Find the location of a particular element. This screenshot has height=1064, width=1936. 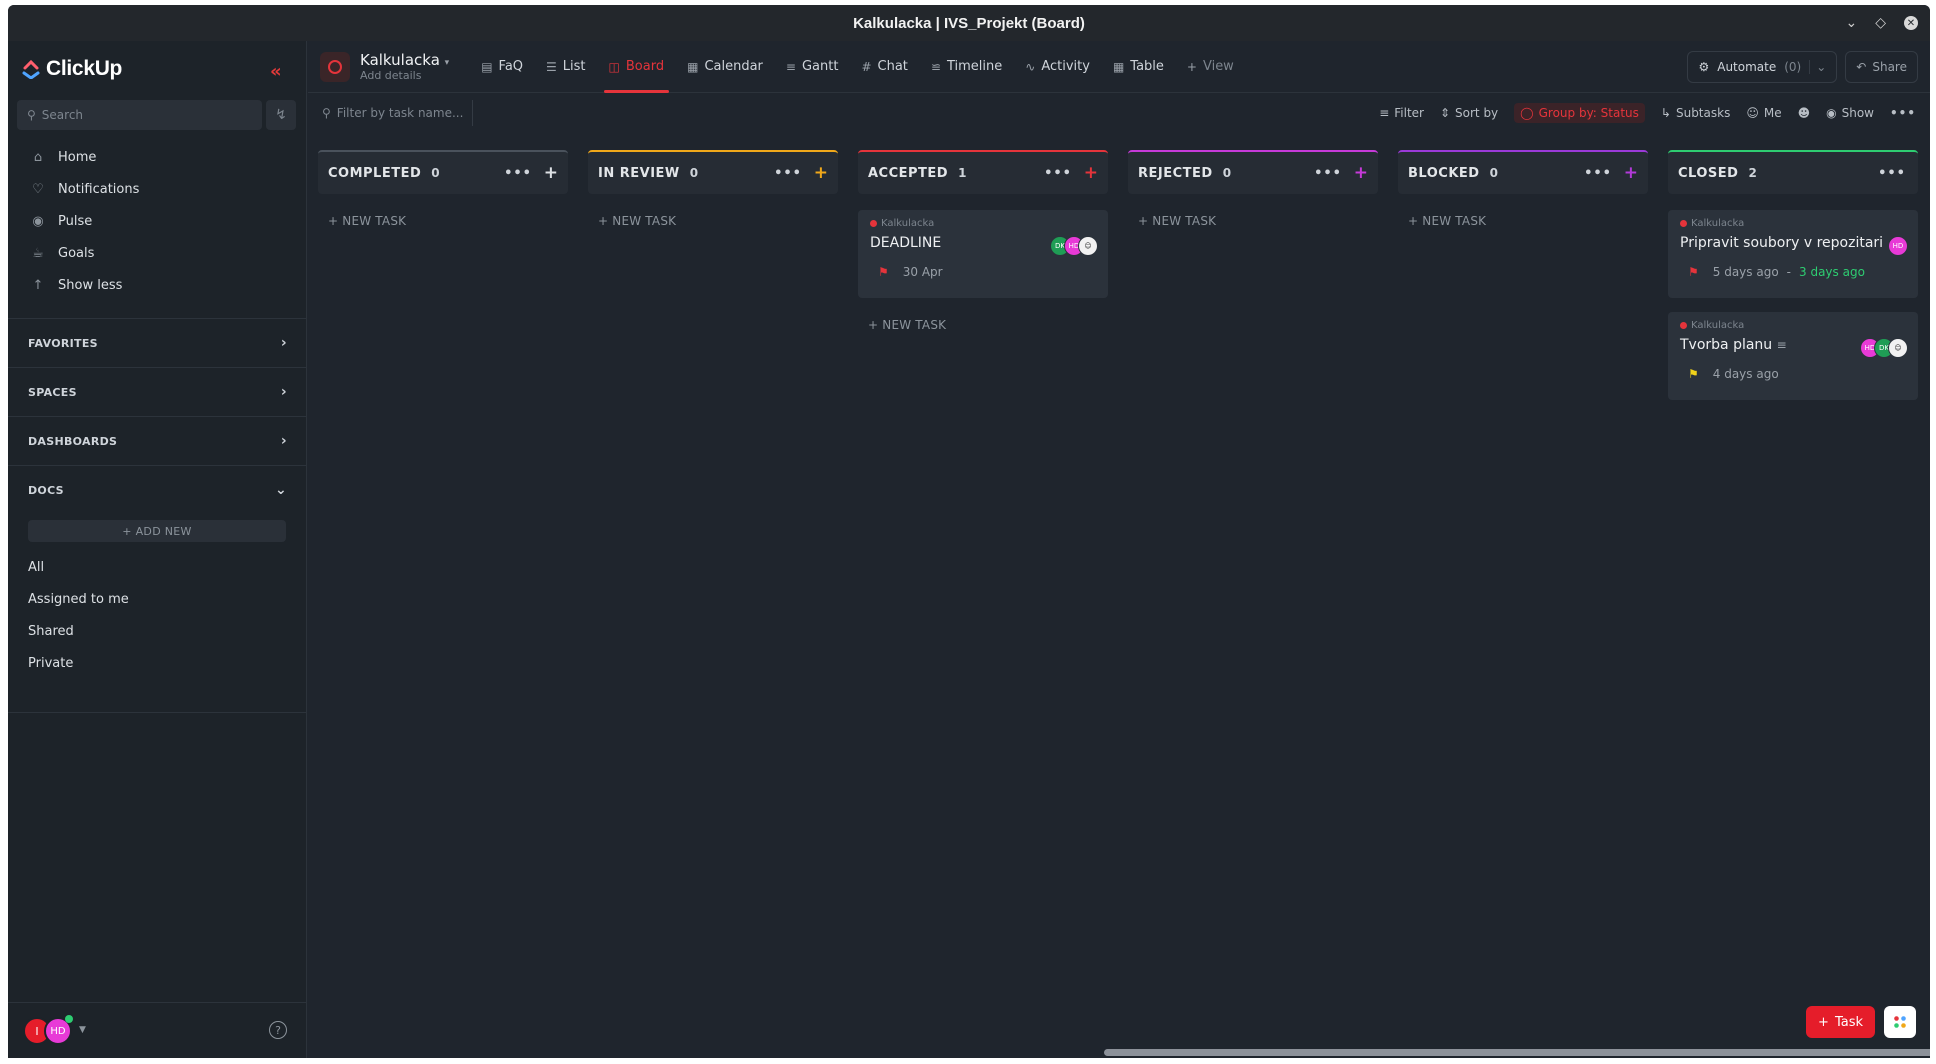

chevron-down-icon: ⌄ is located at coordinates (1817, 67).